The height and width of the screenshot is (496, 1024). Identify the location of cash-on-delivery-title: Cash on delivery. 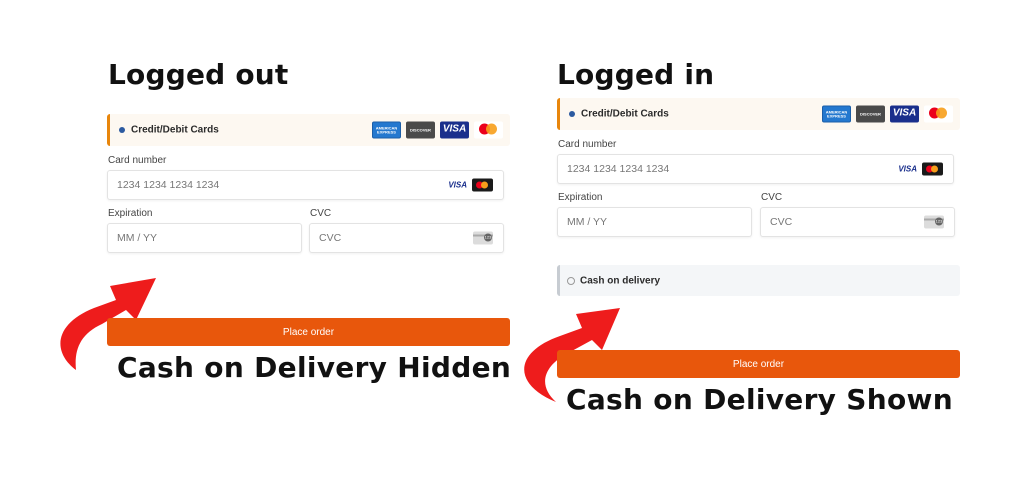
(620, 280).